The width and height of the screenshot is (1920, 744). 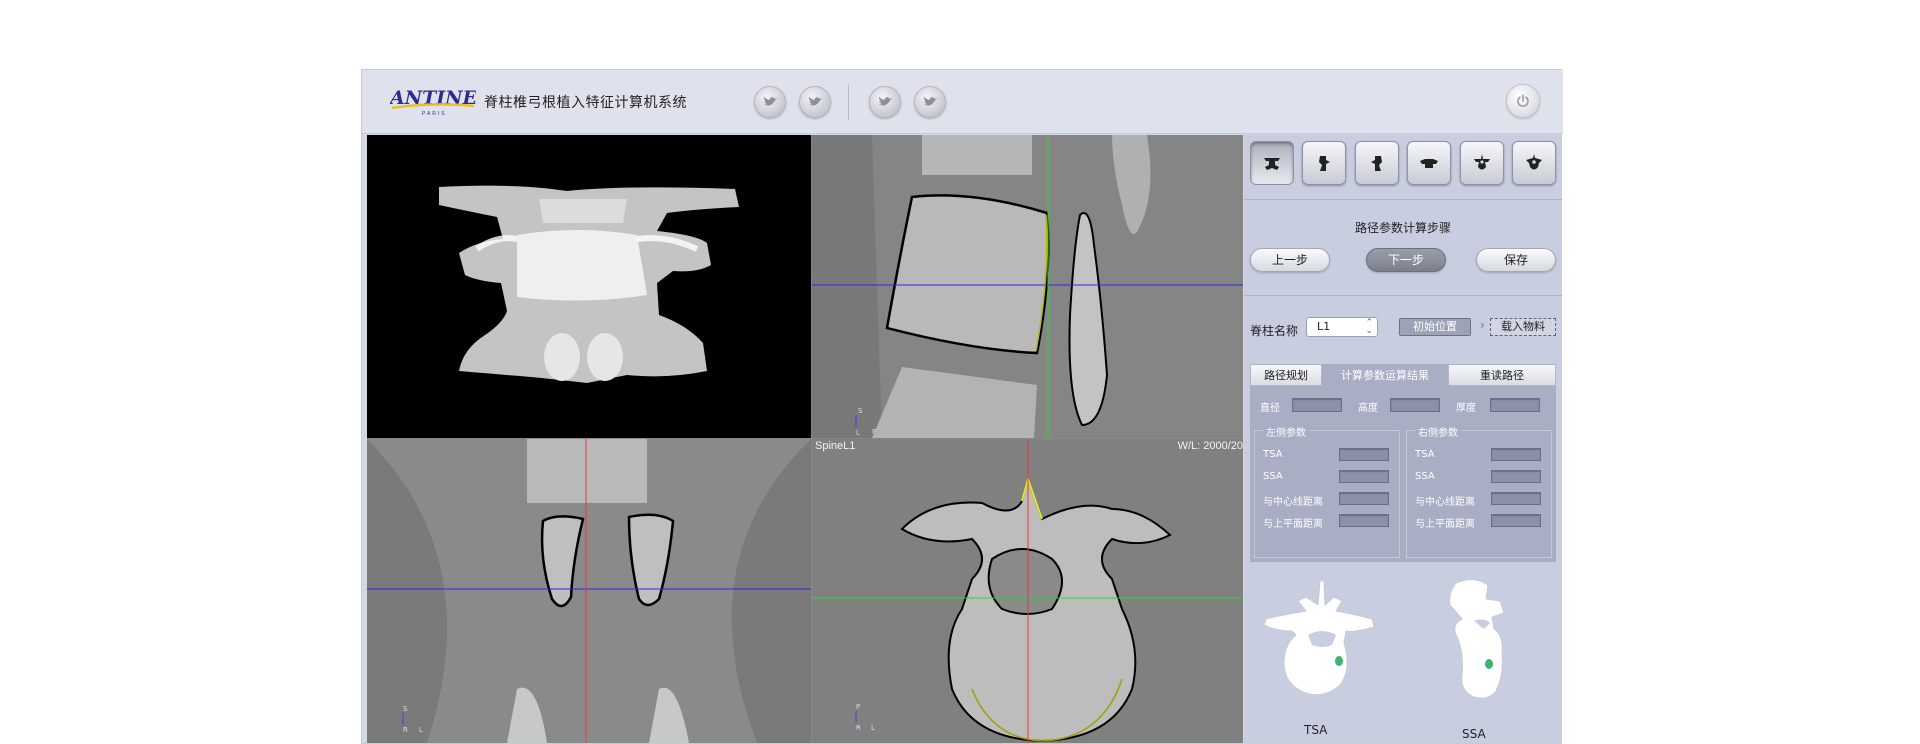 I want to click on right-ssa-field, so click(x=1516, y=476).